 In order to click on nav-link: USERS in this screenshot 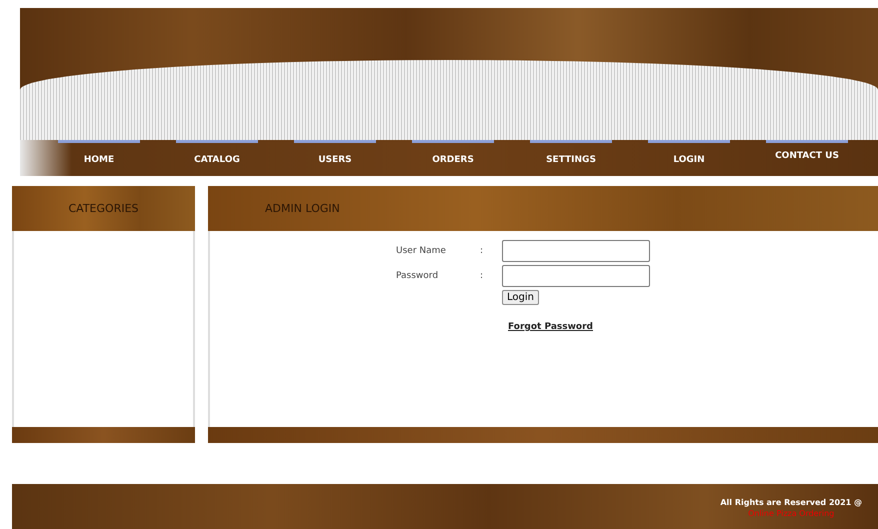, I will do `click(335, 158)`.